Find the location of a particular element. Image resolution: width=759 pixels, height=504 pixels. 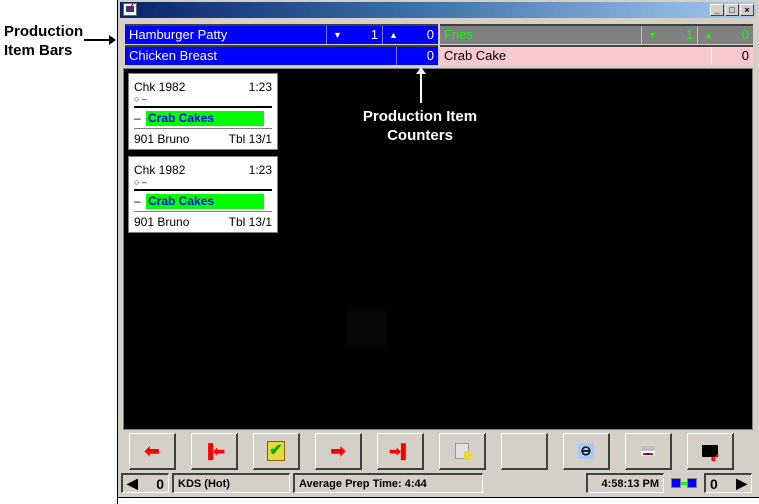

exit-icon: ↙ is located at coordinates (711, 454).